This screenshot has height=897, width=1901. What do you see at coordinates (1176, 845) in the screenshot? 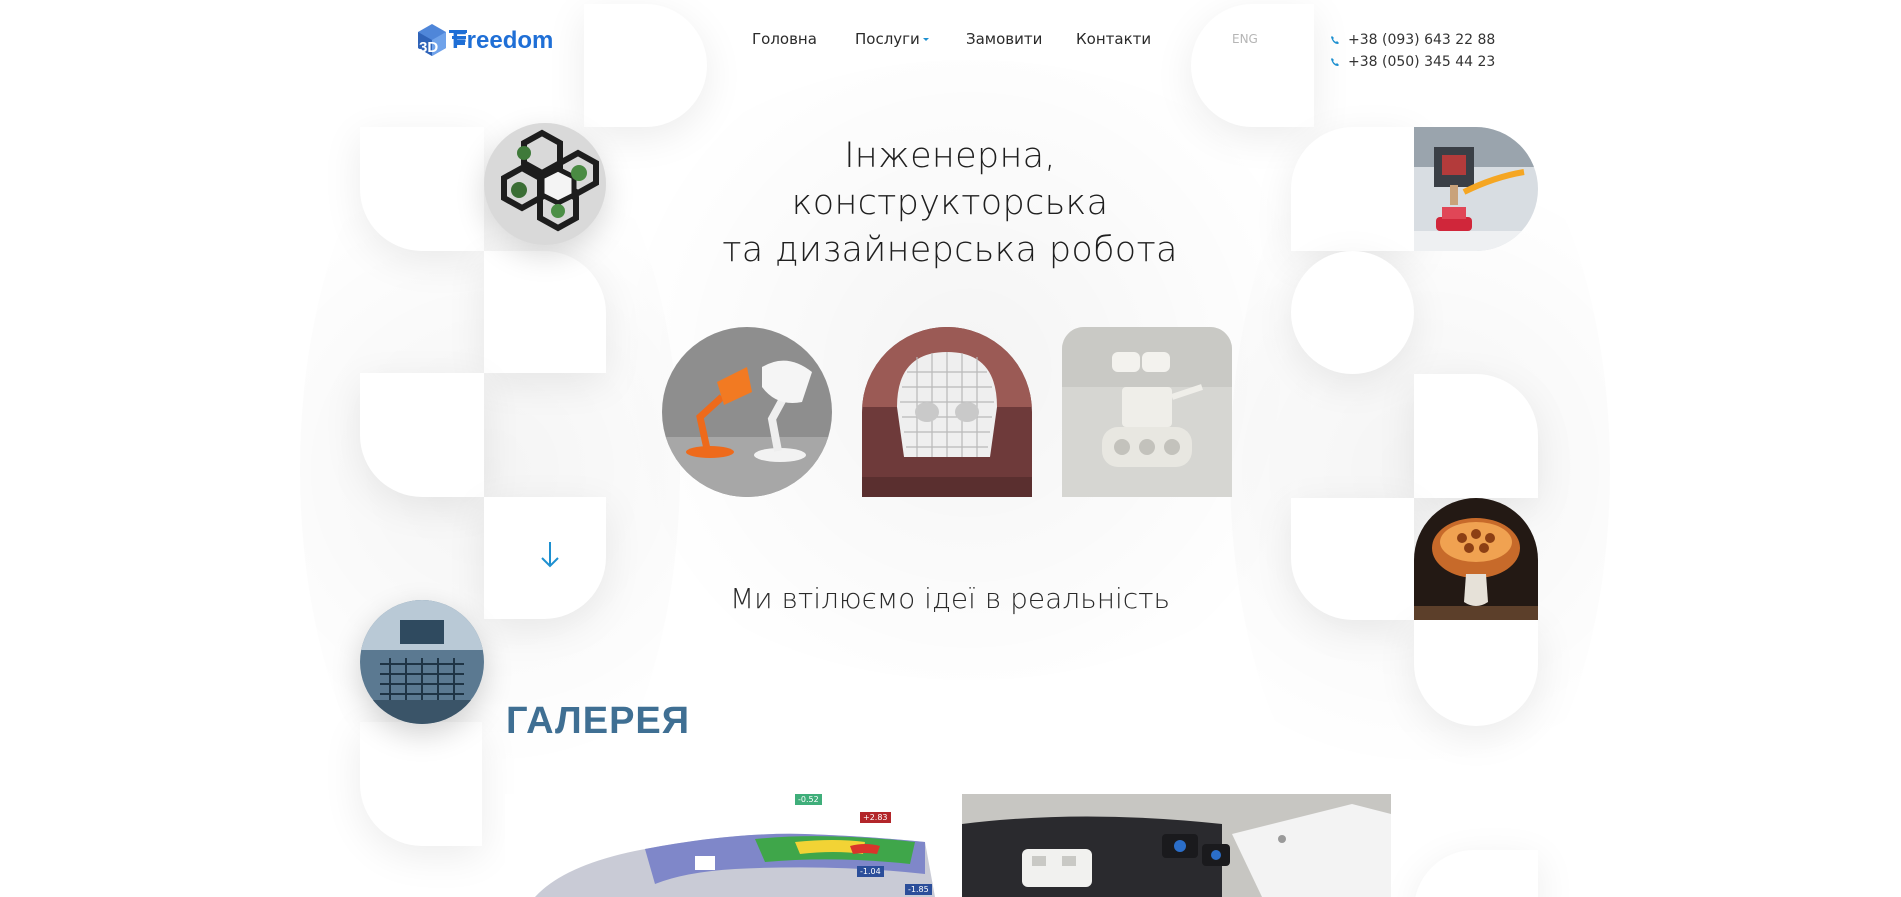
I see `3d-scanner-image` at bounding box center [1176, 845].